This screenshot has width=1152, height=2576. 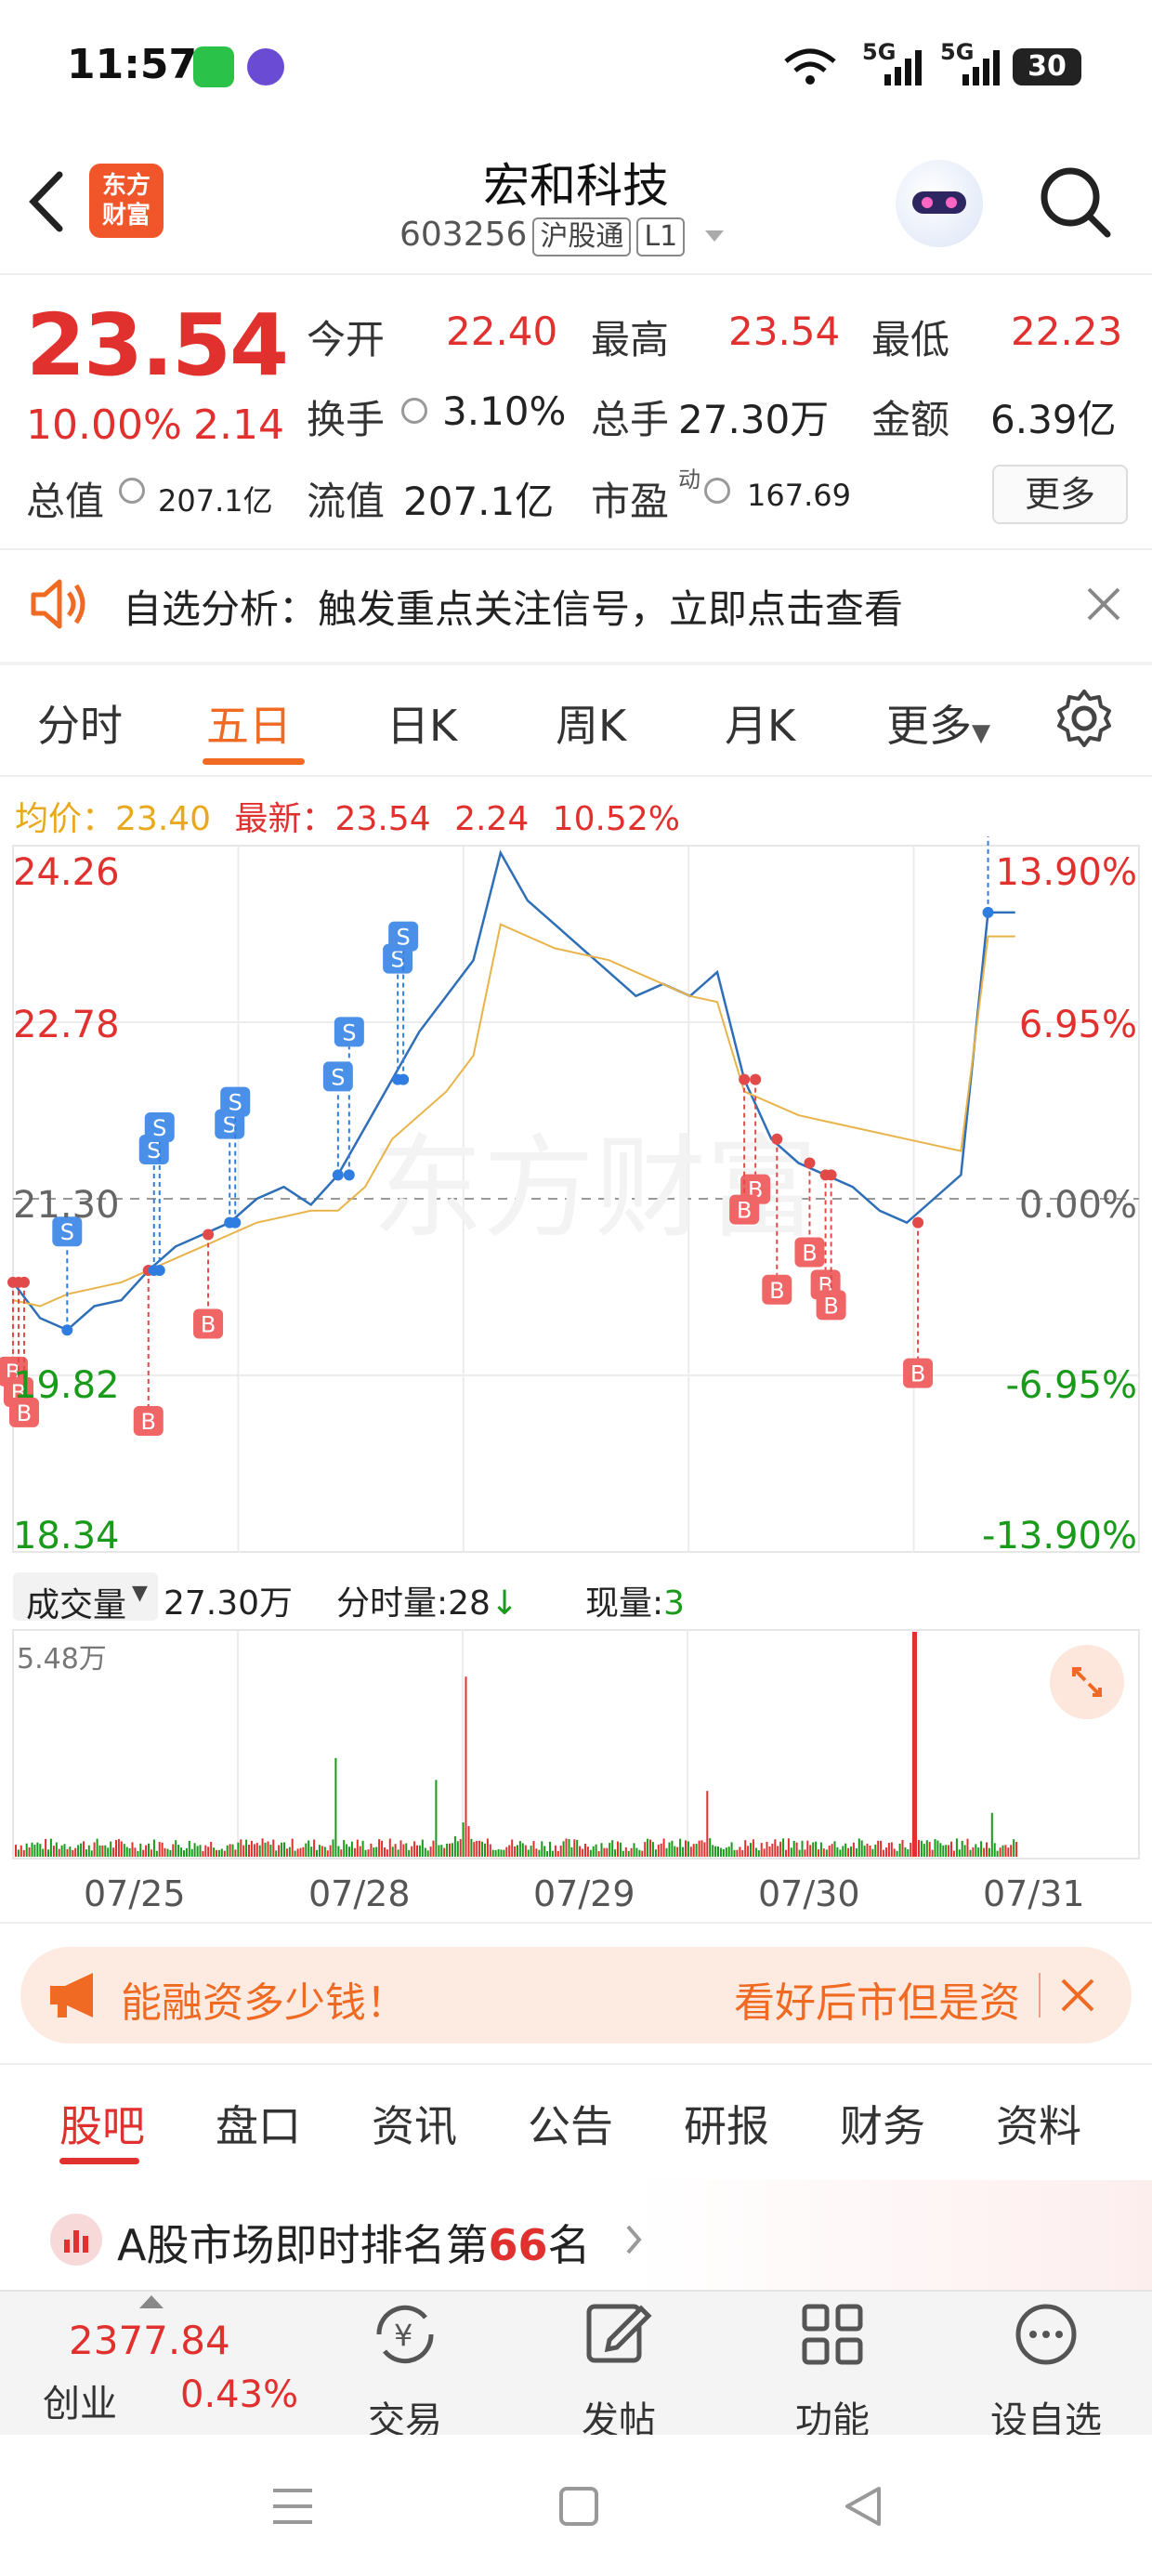 What do you see at coordinates (619, 2334) in the screenshot?
I see `compose-icon` at bounding box center [619, 2334].